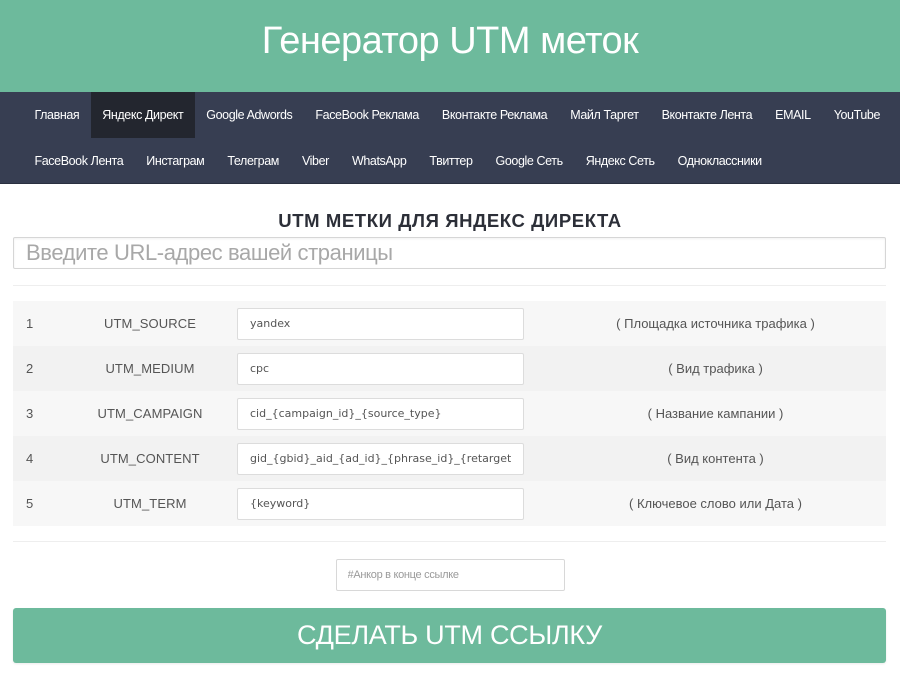  What do you see at coordinates (715, 323) in the screenshot?
I see `param-description: ( Площадка источника трафика )` at bounding box center [715, 323].